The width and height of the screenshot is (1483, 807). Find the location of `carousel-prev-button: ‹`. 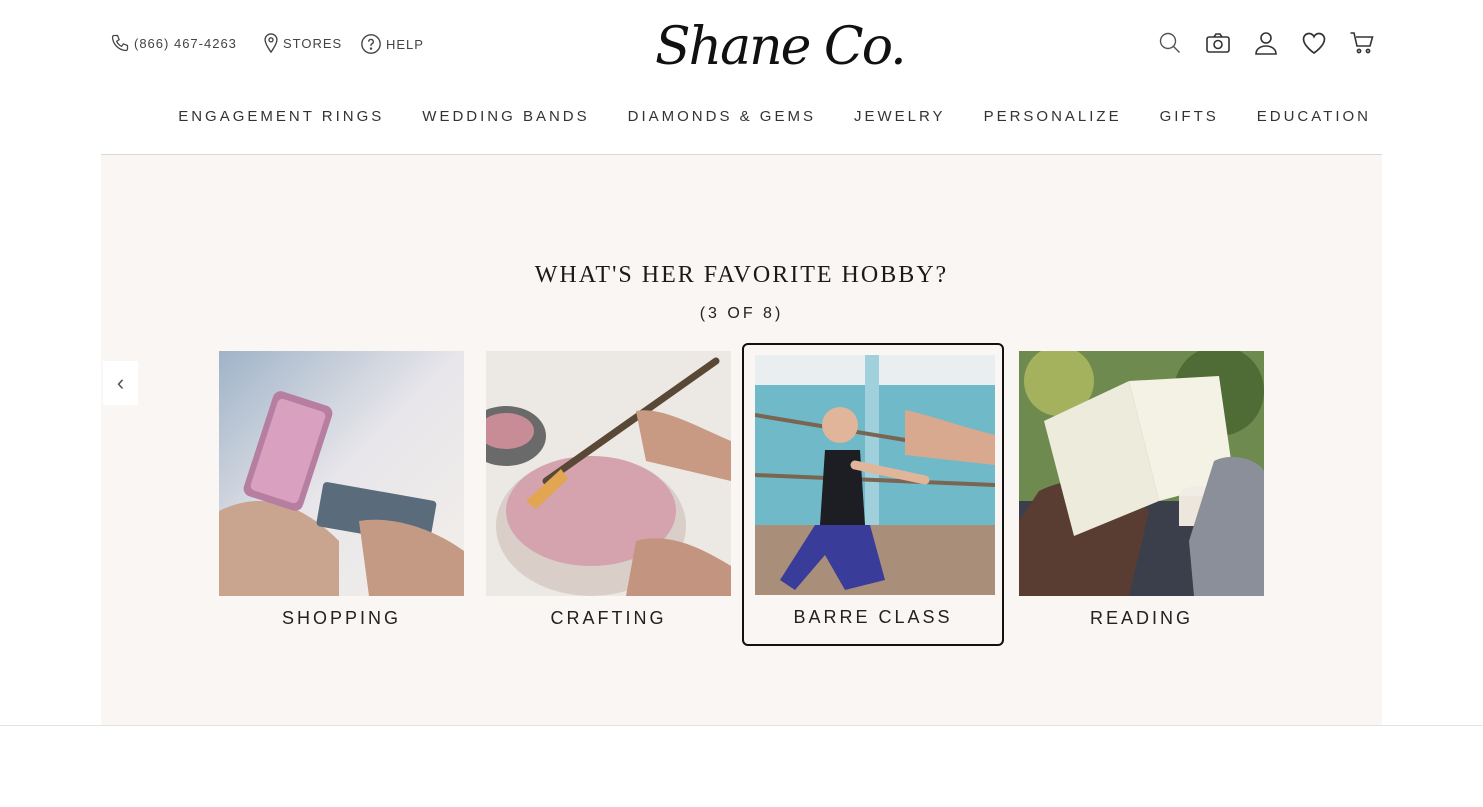

carousel-prev-button: ‹ is located at coordinates (120, 383).